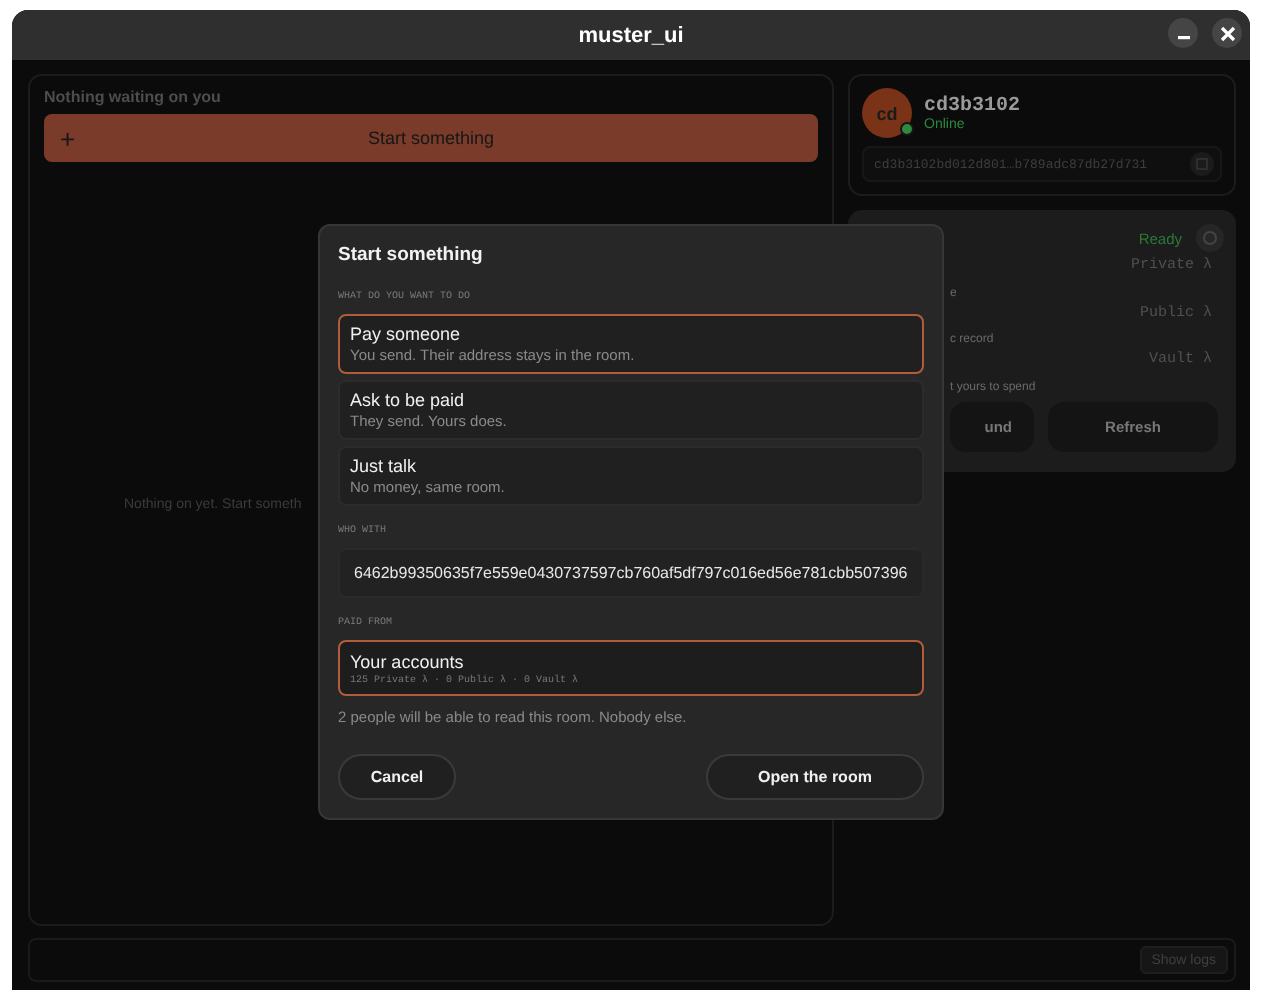  I want to click on avatar: cd, so click(887, 113).